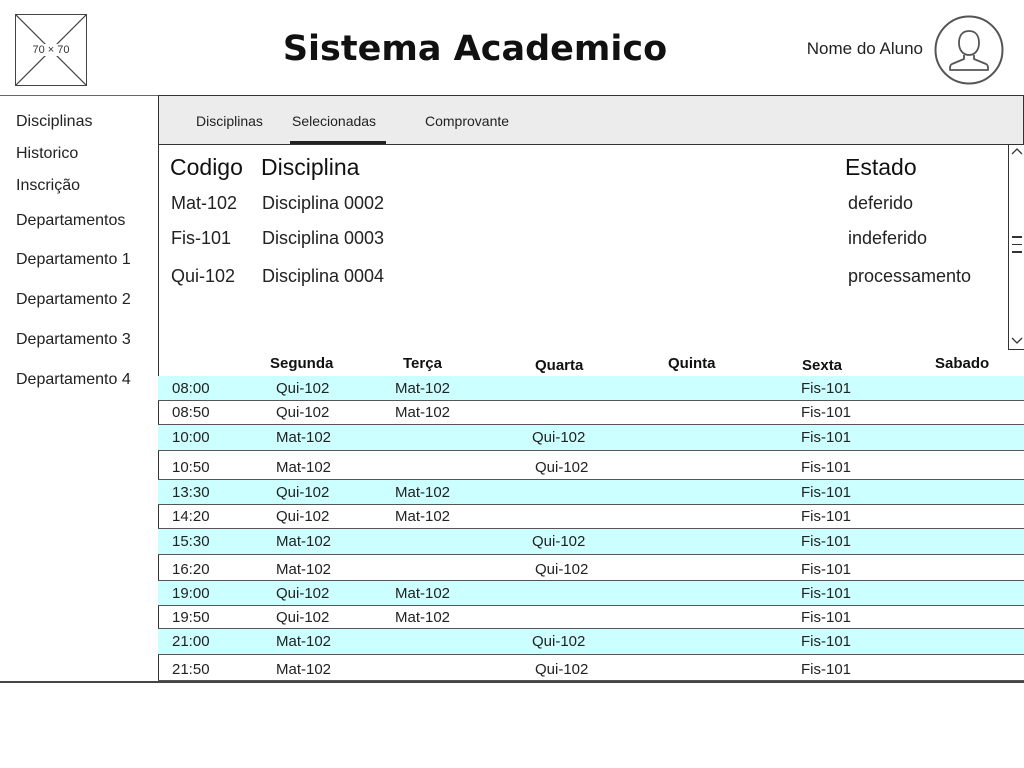 The width and height of the screenshot is (1024, 768). What do you see at coordinates (591, 617) in the screenshot?
I see `schedule-row: 19:50 Qui-102 Mat-102 Fis-101` at bounding box center [591, 617].